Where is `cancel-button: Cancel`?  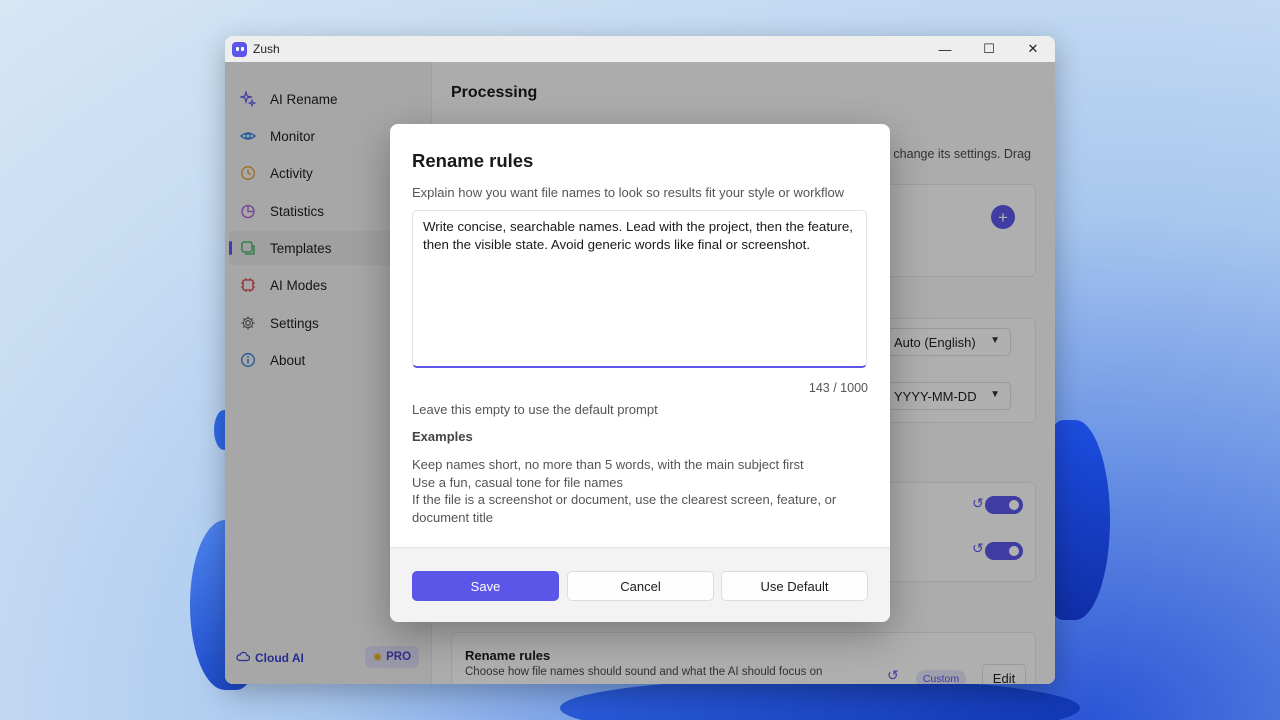 cancel-button: Cancel is located at coordinates (640, 586).